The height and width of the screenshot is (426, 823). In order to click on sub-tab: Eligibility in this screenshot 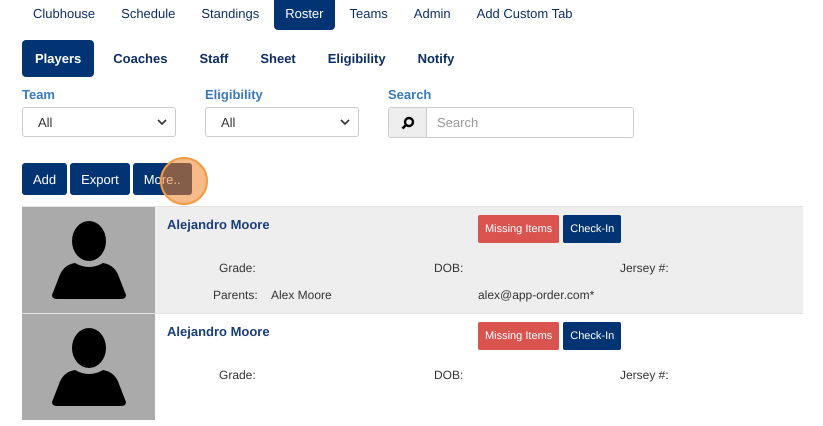, I will do `click(356, 58)`.